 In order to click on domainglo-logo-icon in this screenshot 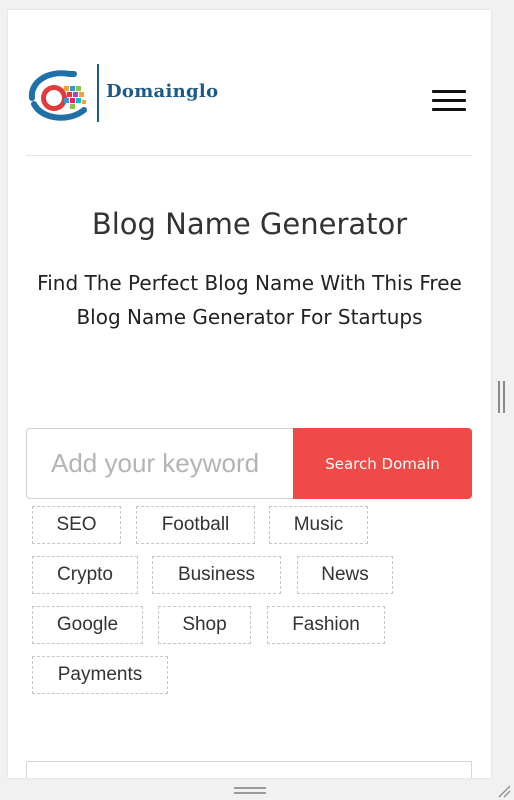, I will do `click(57, 95)`.